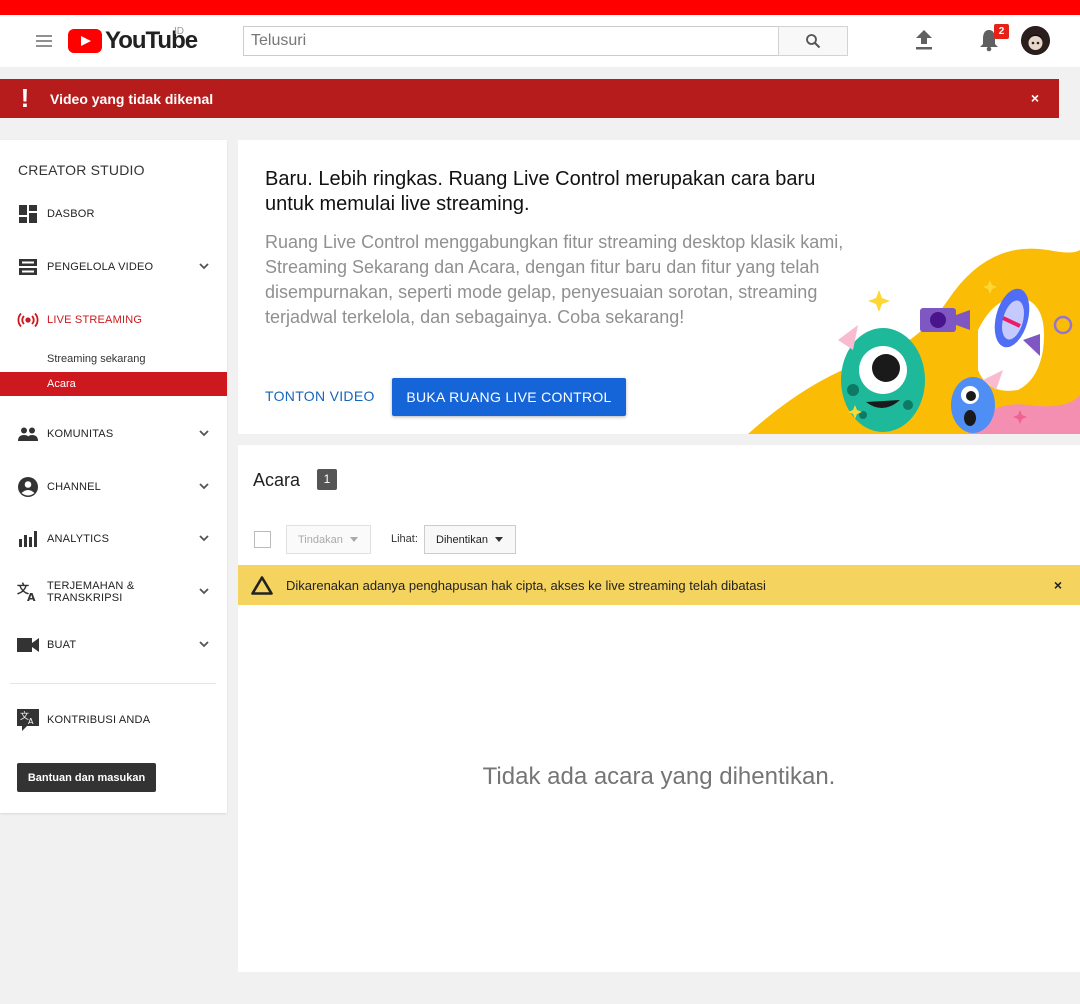 This screenshot has width=1080, height=1004. I want to click on sidebar-item-label: LIVE STREAMING, so click(95, 320).